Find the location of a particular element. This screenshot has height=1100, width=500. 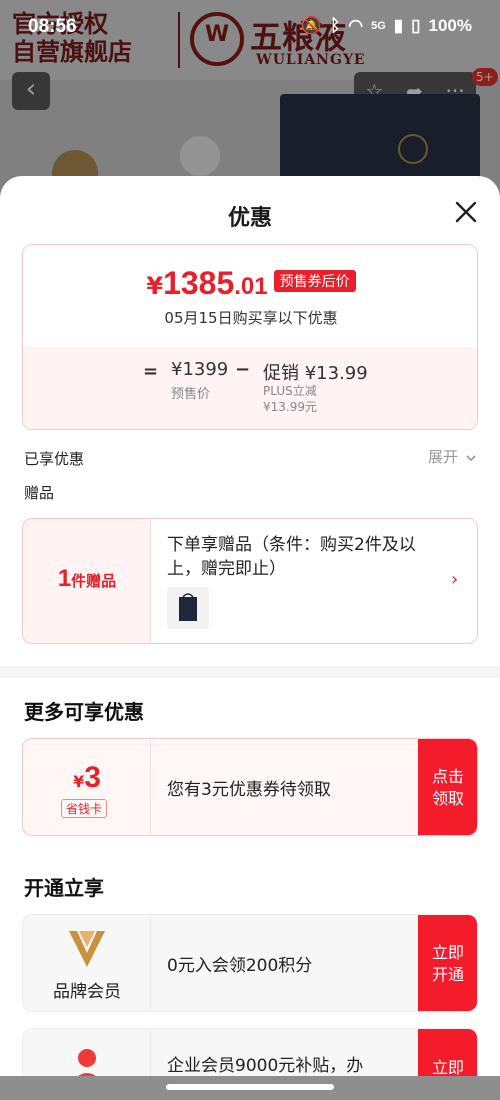

status-bar: 08:56 🔕 ᛒ ◠ 5G ▮ ▯ 100% is located at coordinates (250, 28).